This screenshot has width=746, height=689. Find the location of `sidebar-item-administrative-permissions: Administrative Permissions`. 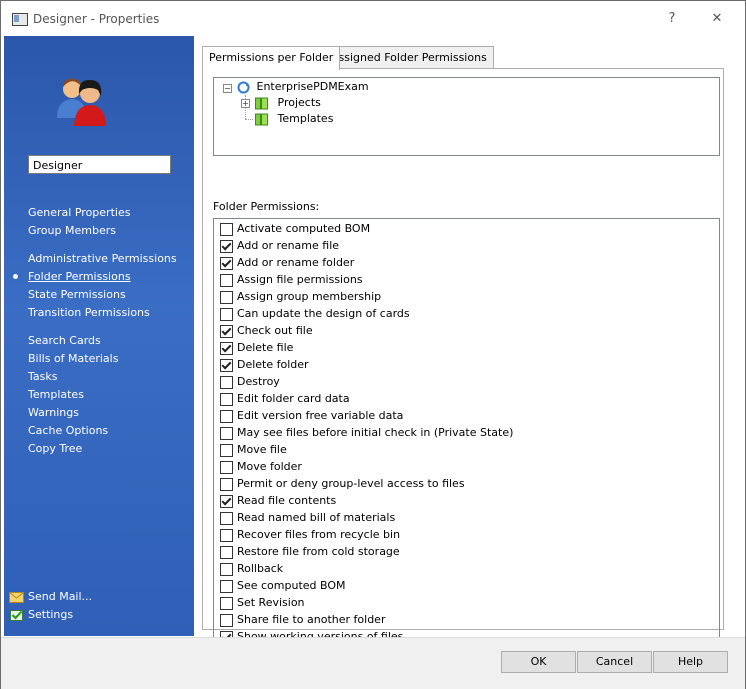

sidebar-item-administrative-permissions: Administrative Permissions is located at coordinates (102, 258).